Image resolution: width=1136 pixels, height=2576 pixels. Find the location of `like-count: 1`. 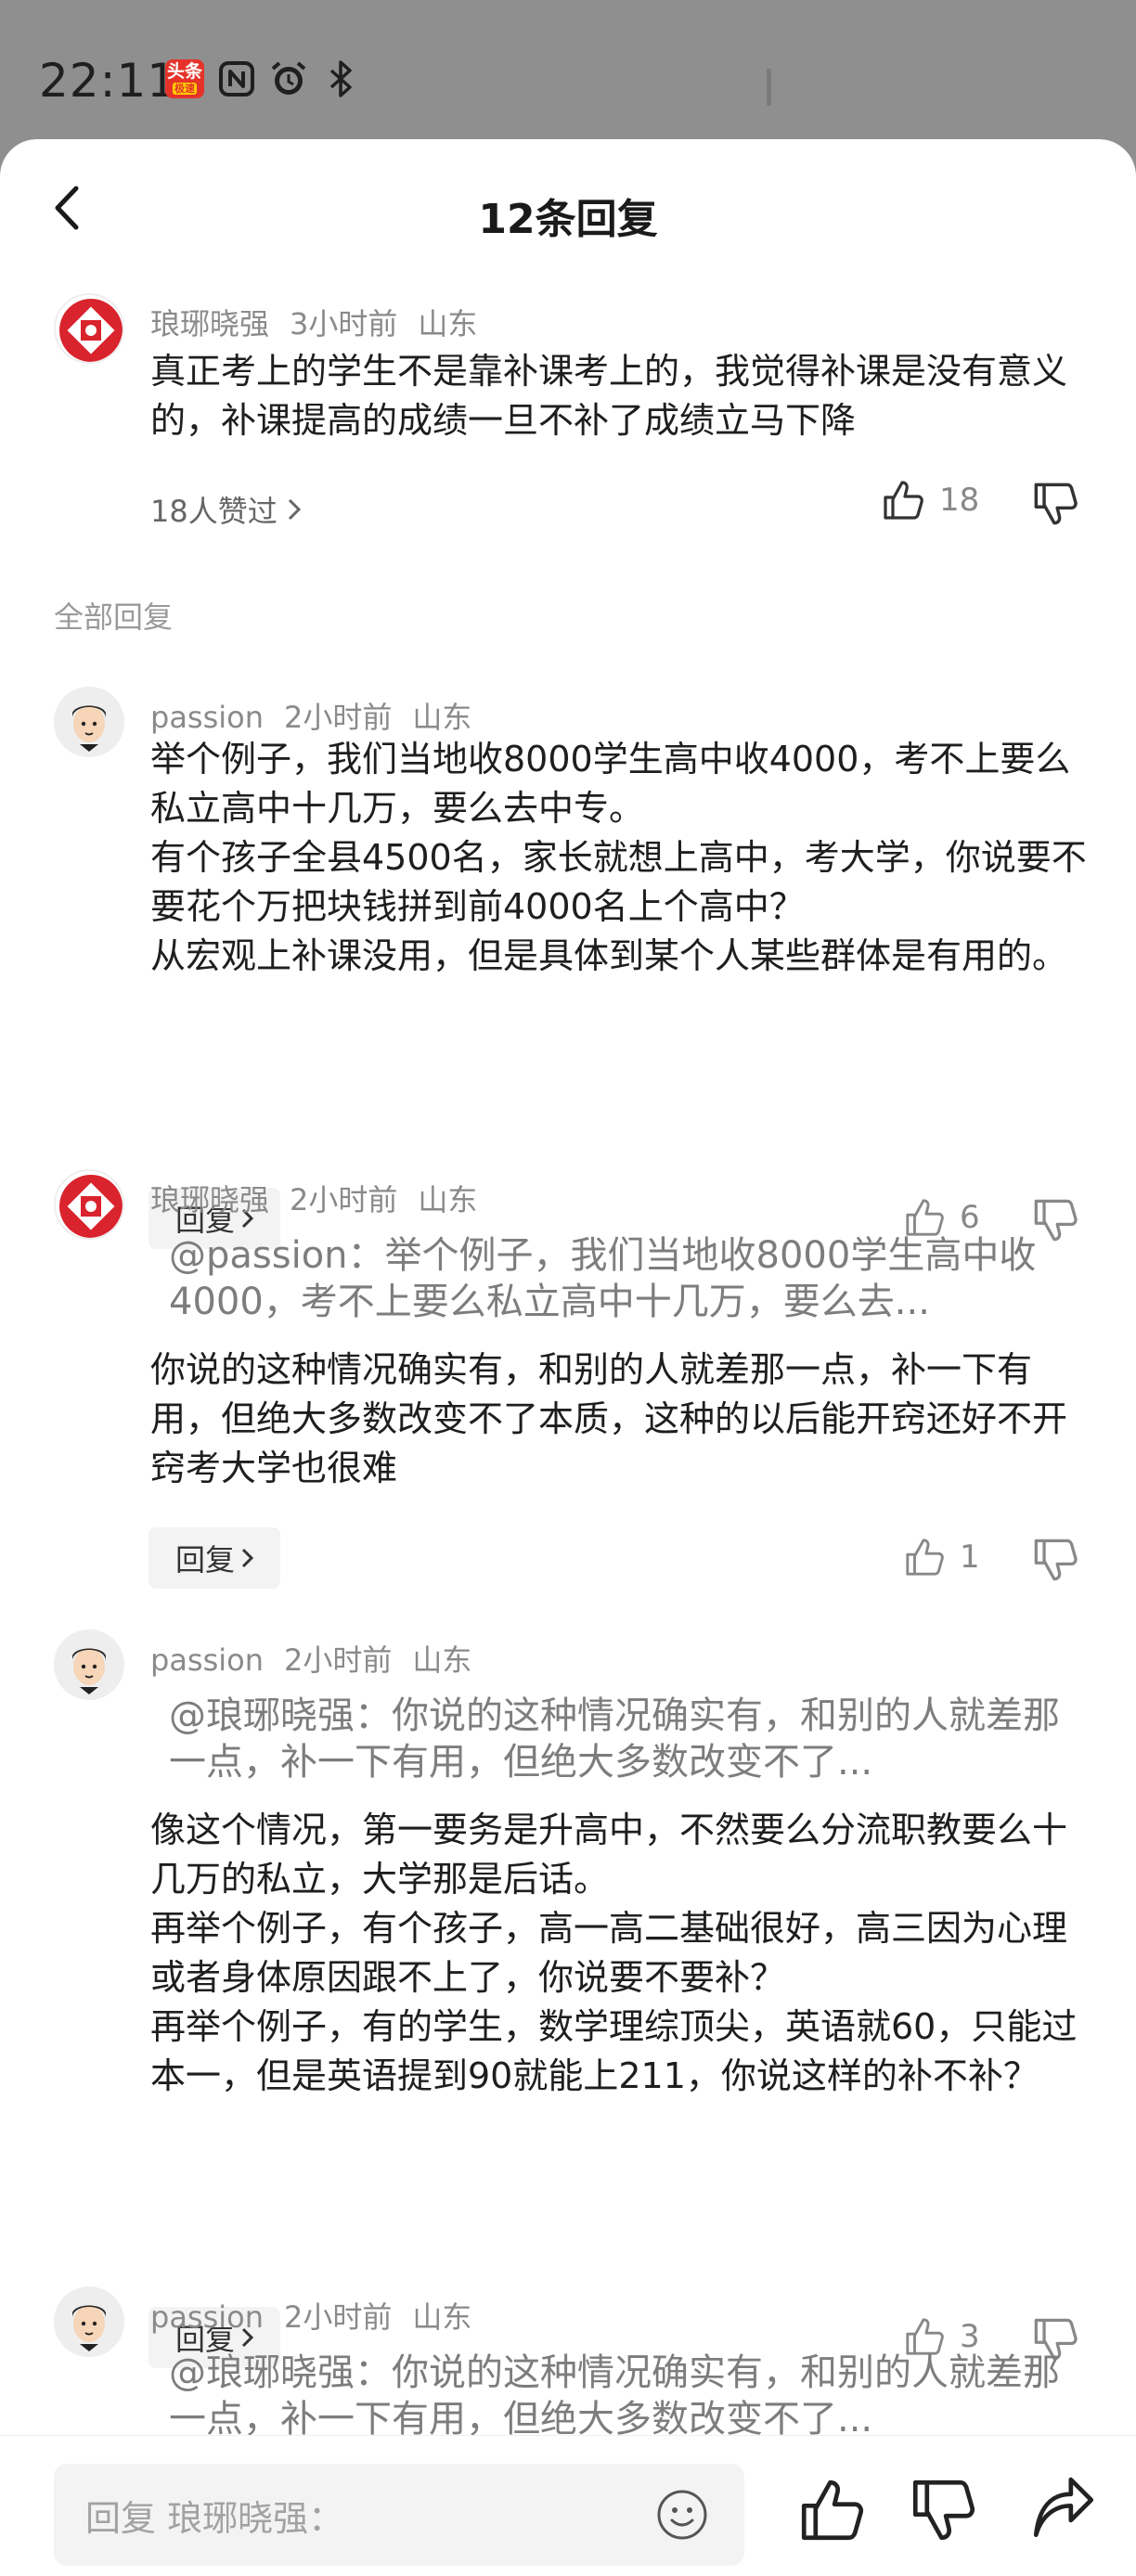

like-count: 1 is located at coordinates (970, 1558).